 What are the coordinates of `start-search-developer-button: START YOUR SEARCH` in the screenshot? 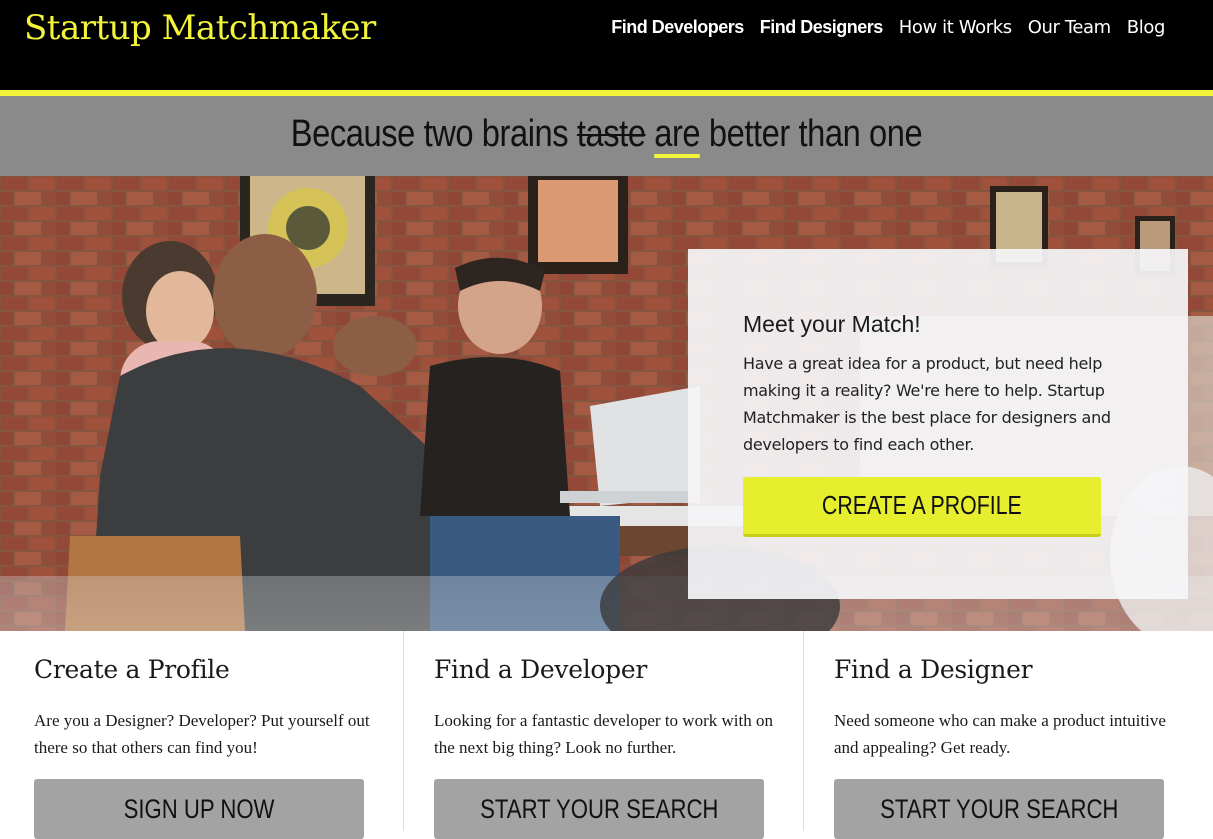 It's located at (599, 809).